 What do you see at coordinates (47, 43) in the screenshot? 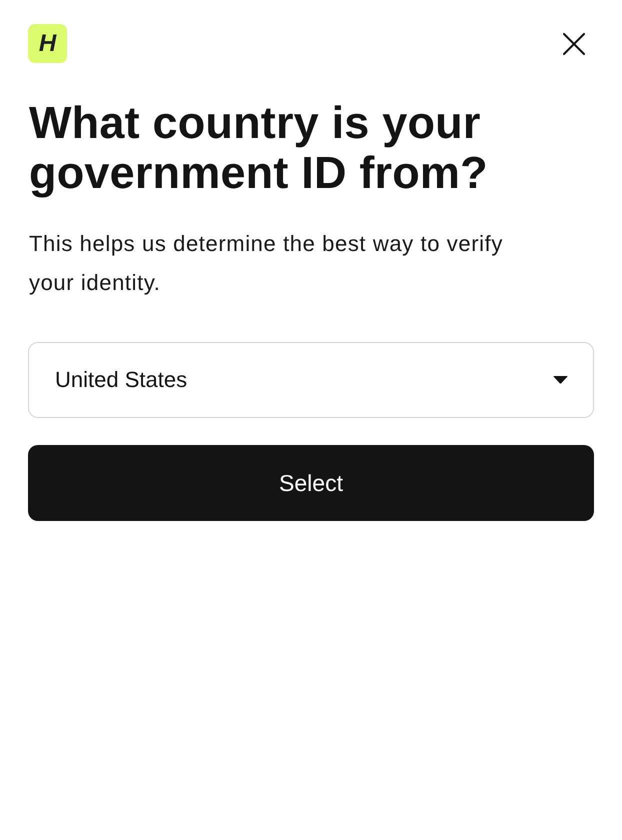
I see `logo: H` at bounding box center [47, 43].